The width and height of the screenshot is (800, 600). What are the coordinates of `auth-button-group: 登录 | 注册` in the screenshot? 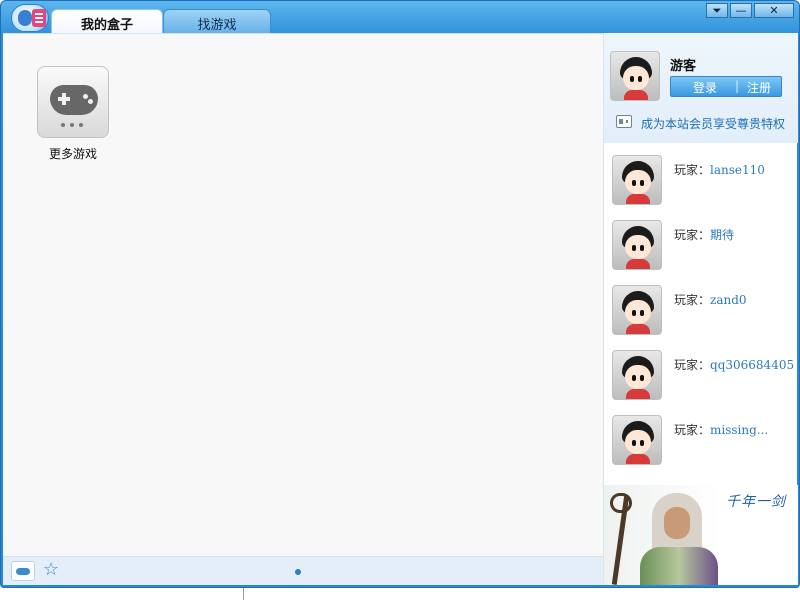 It's located at (726, 86).